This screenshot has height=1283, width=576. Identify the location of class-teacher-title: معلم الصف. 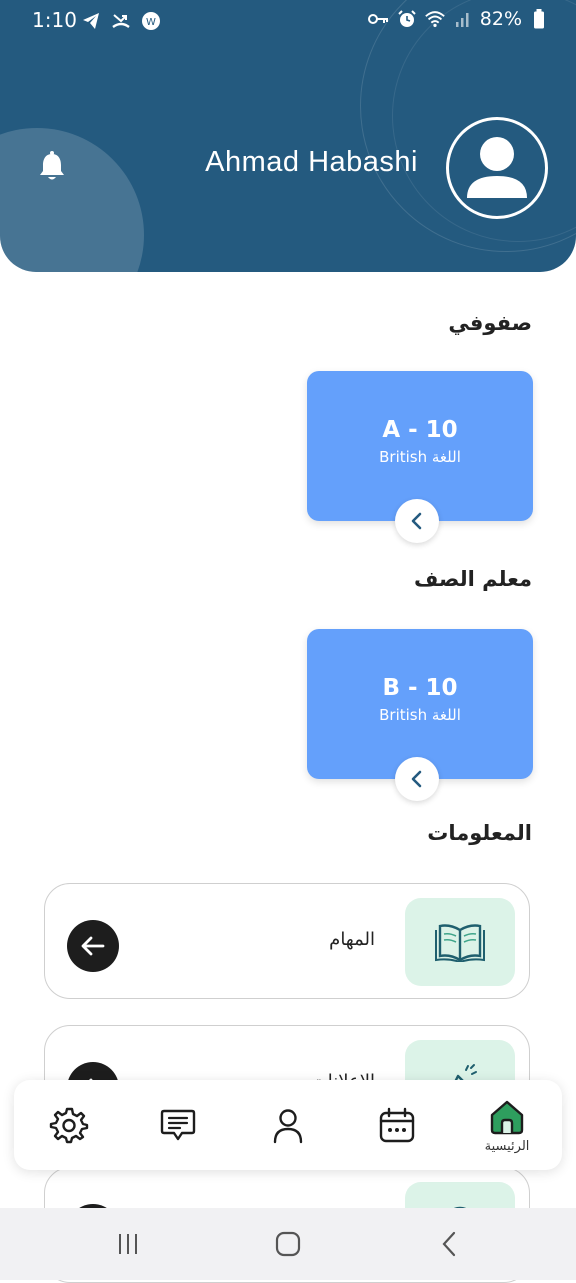
(473, 579).